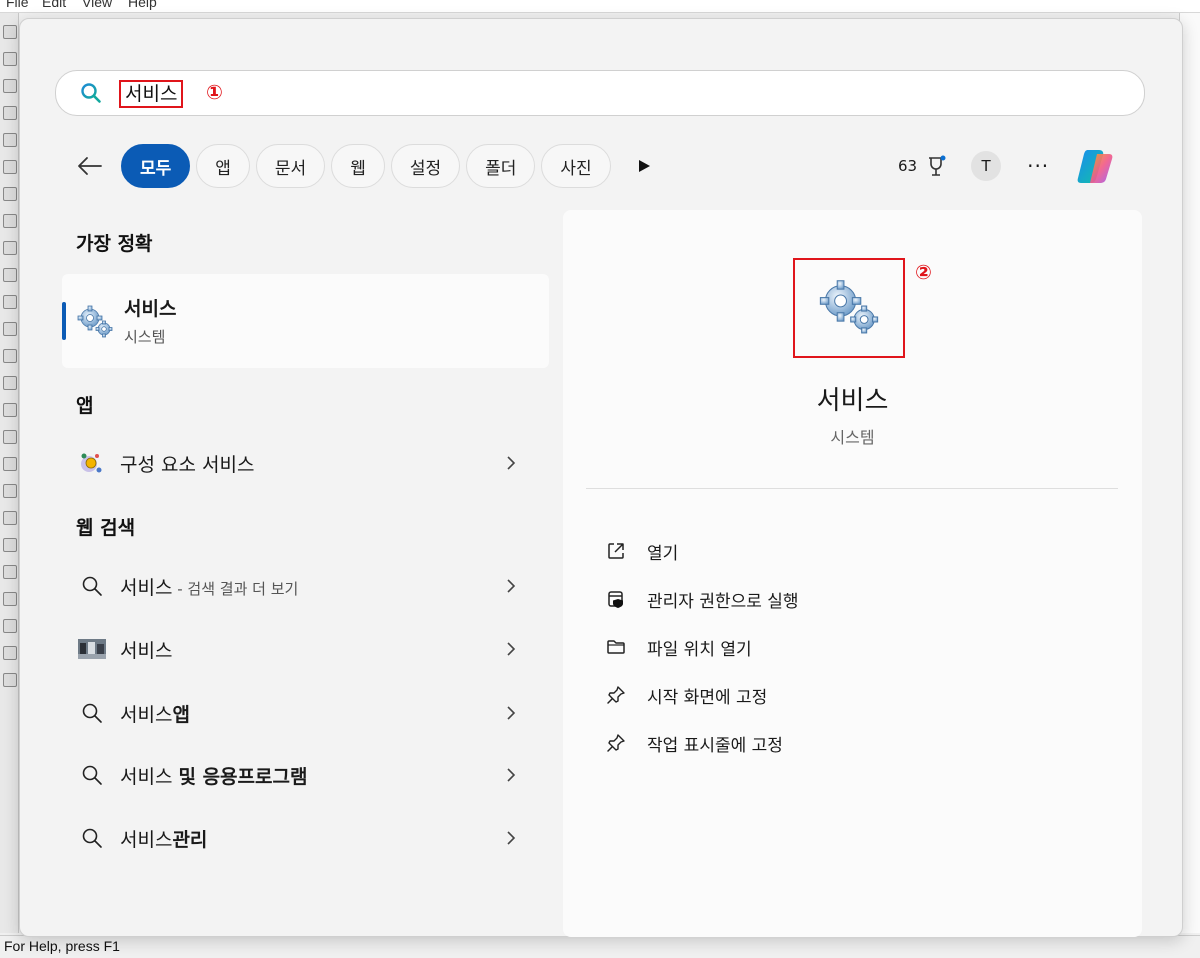  Describe the element at coordinates (600, 946) in the screenshot. I see `background-statusbar: For Help, press F1` at that location.